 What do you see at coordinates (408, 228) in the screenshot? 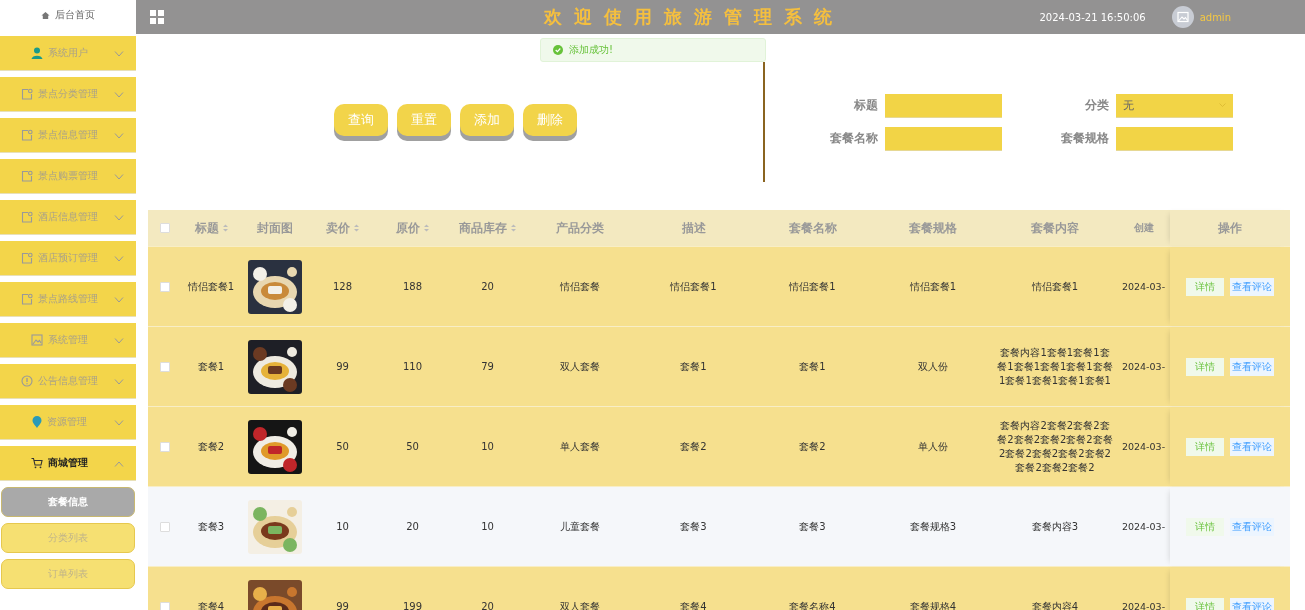
I see `column-header: 原价` at bounding box center [408, 228].